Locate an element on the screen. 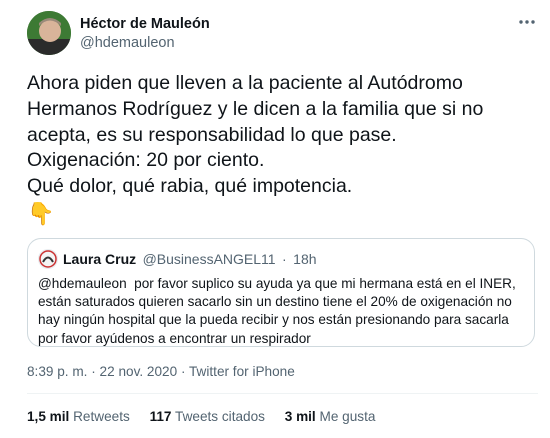 The width and height of the screenshot is (550, 438). quoted-author-avatar is located at coordinates (48, 259).